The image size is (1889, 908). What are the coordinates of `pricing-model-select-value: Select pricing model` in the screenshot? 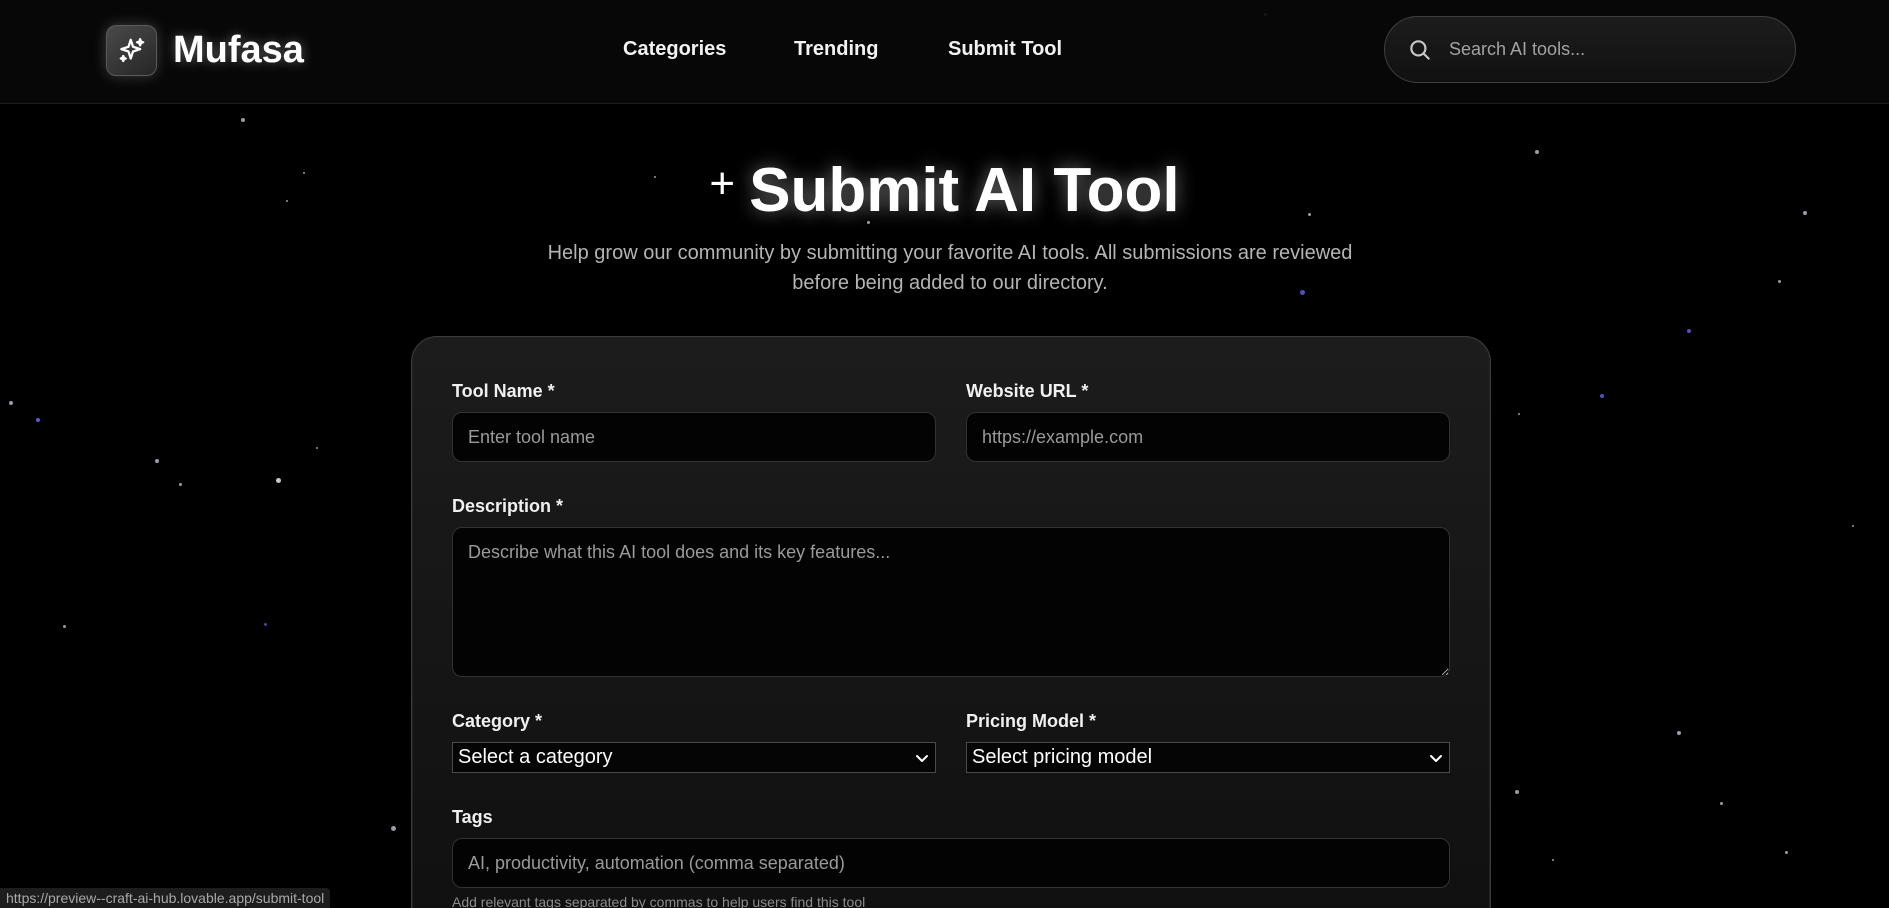 It's located at (1062, 757).